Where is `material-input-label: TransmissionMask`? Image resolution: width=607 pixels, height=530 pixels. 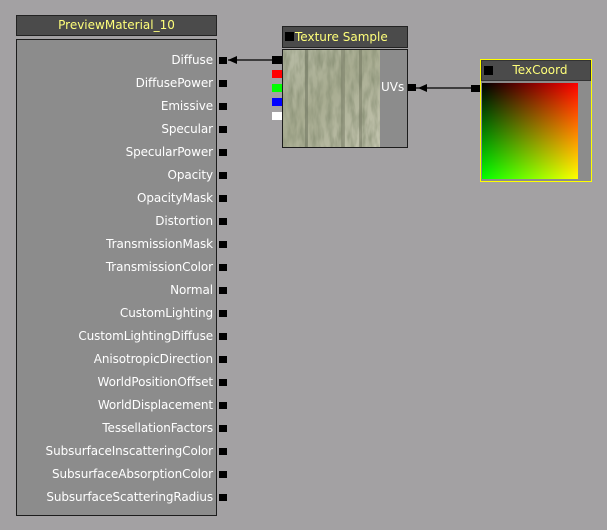 material-input-label: TransmissionMask is located at coordinates (159, 244).